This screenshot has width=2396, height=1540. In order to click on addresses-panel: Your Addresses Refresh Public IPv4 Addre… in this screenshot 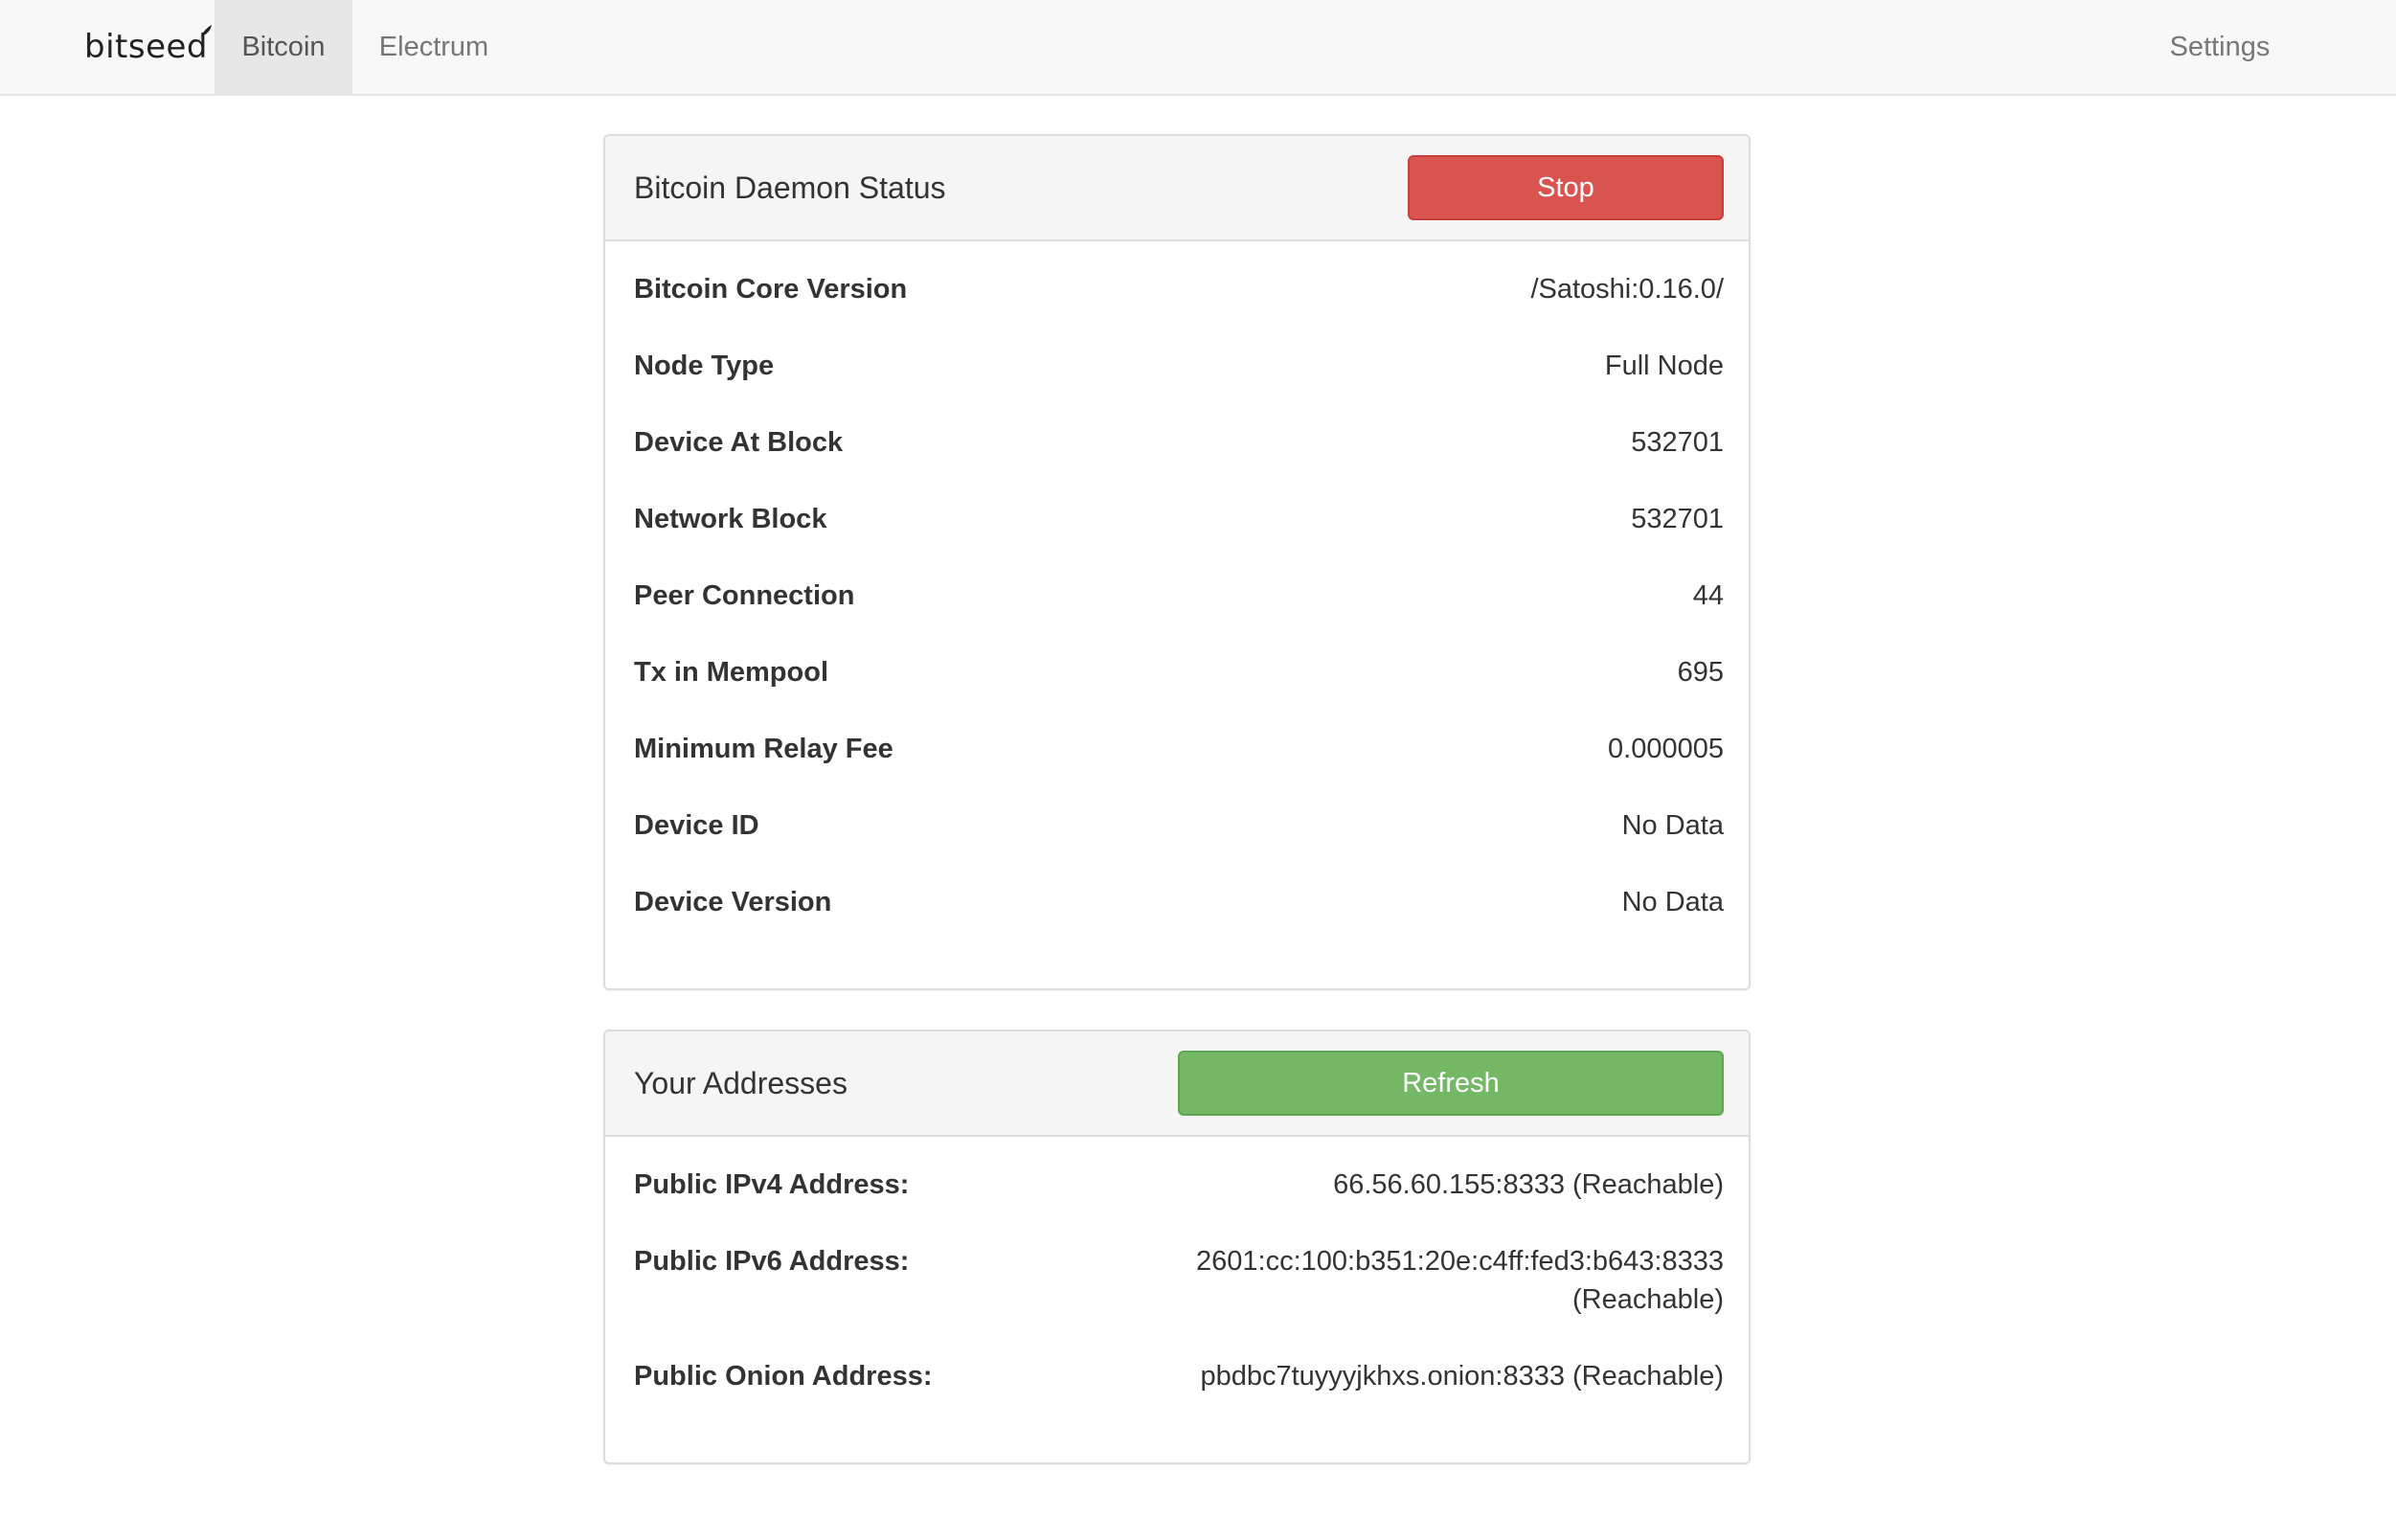, I will do `click(1177, 1247)`.